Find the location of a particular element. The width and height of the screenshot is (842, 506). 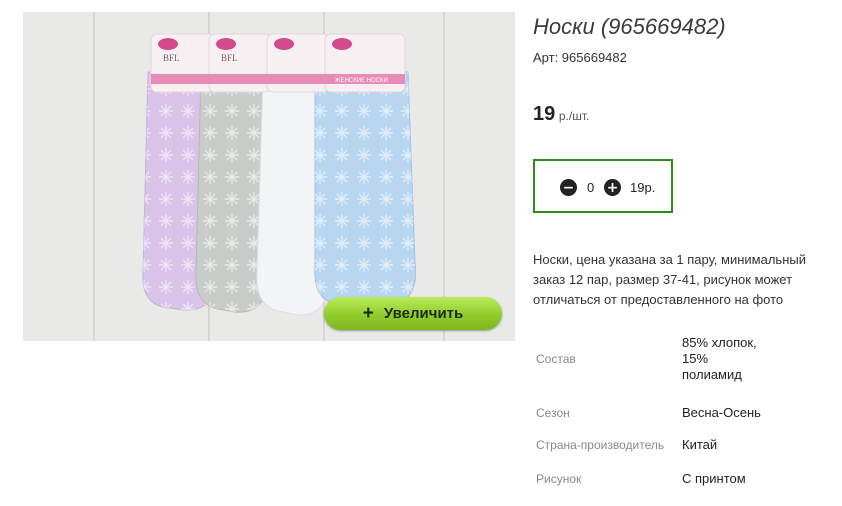

zoom-button-label: Увеличить is located at coordinates (423, 313).